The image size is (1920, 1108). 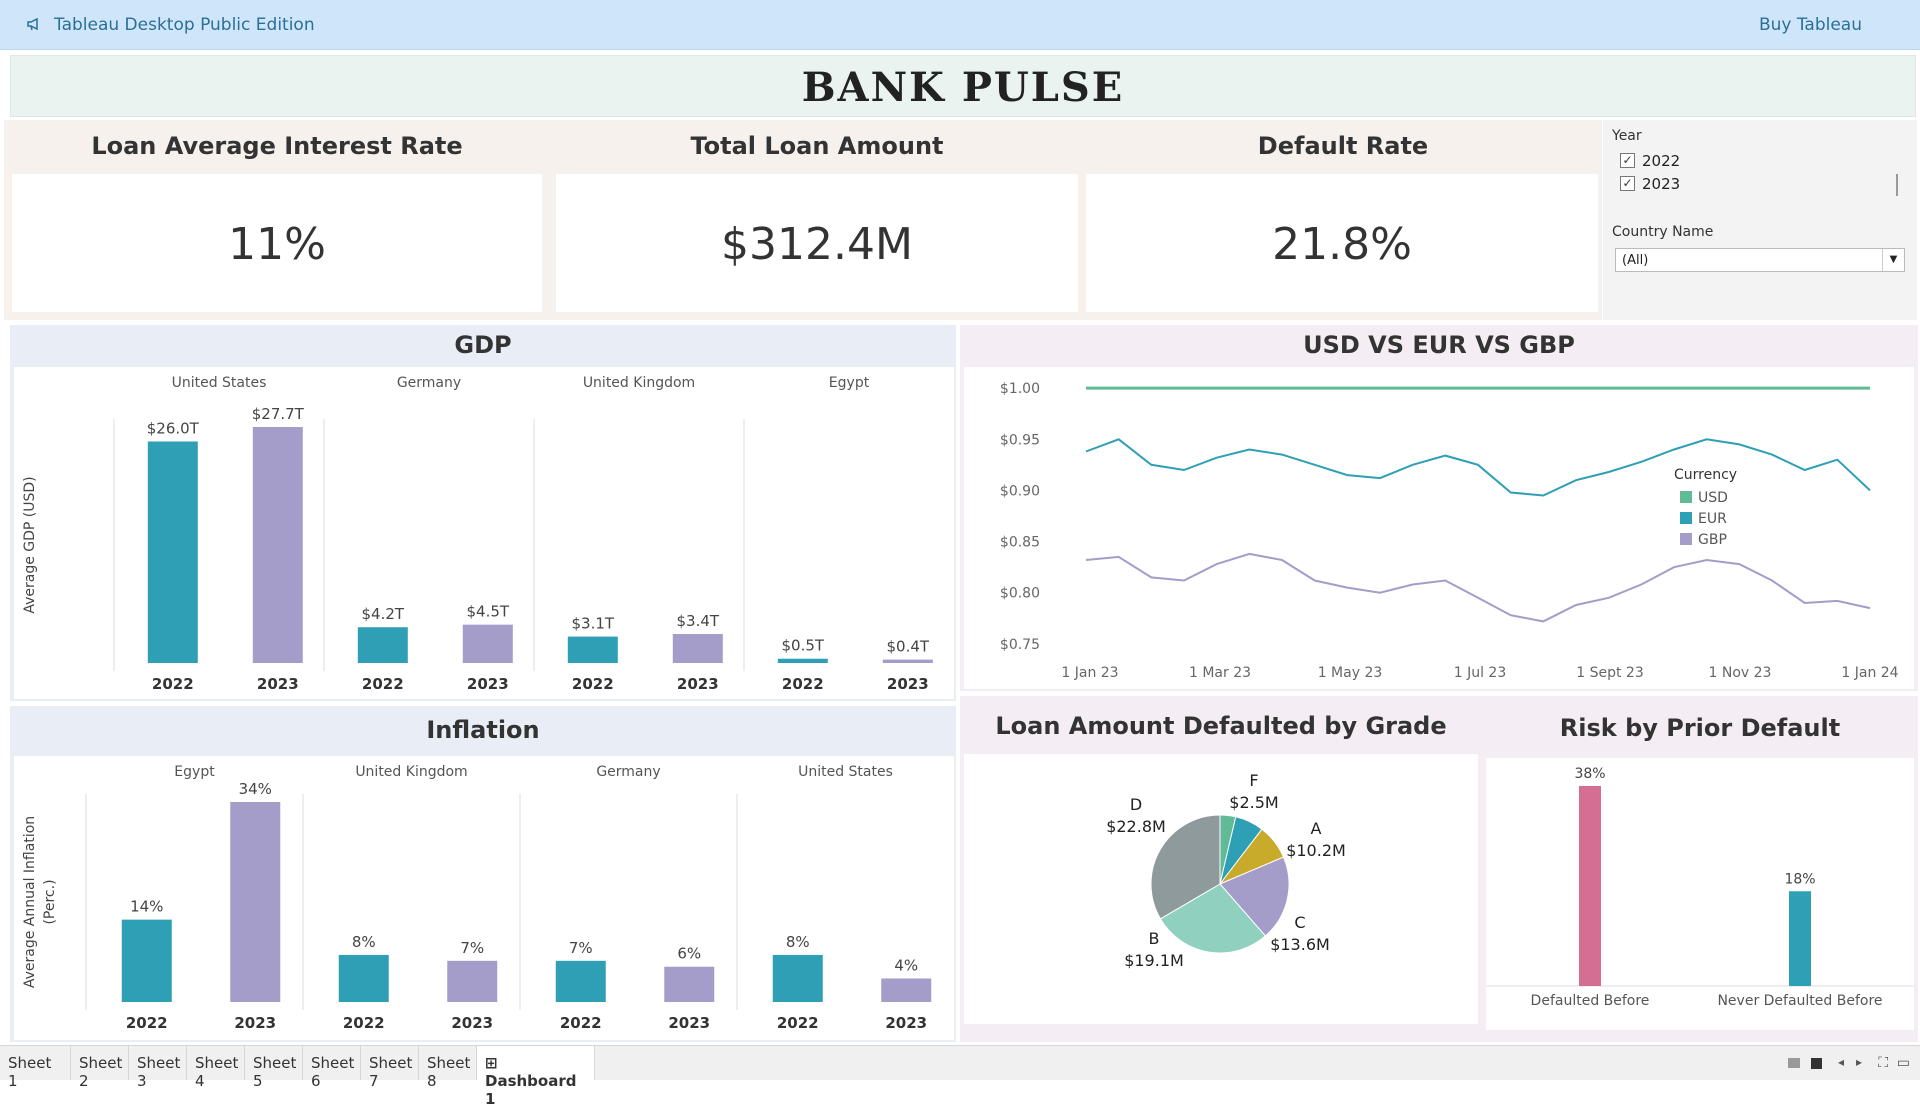 What do you see at coordinates (1627, 183) in the screenshot?
I see `year-2023-checkbox: ✓` at bounding box center [1627, 183].